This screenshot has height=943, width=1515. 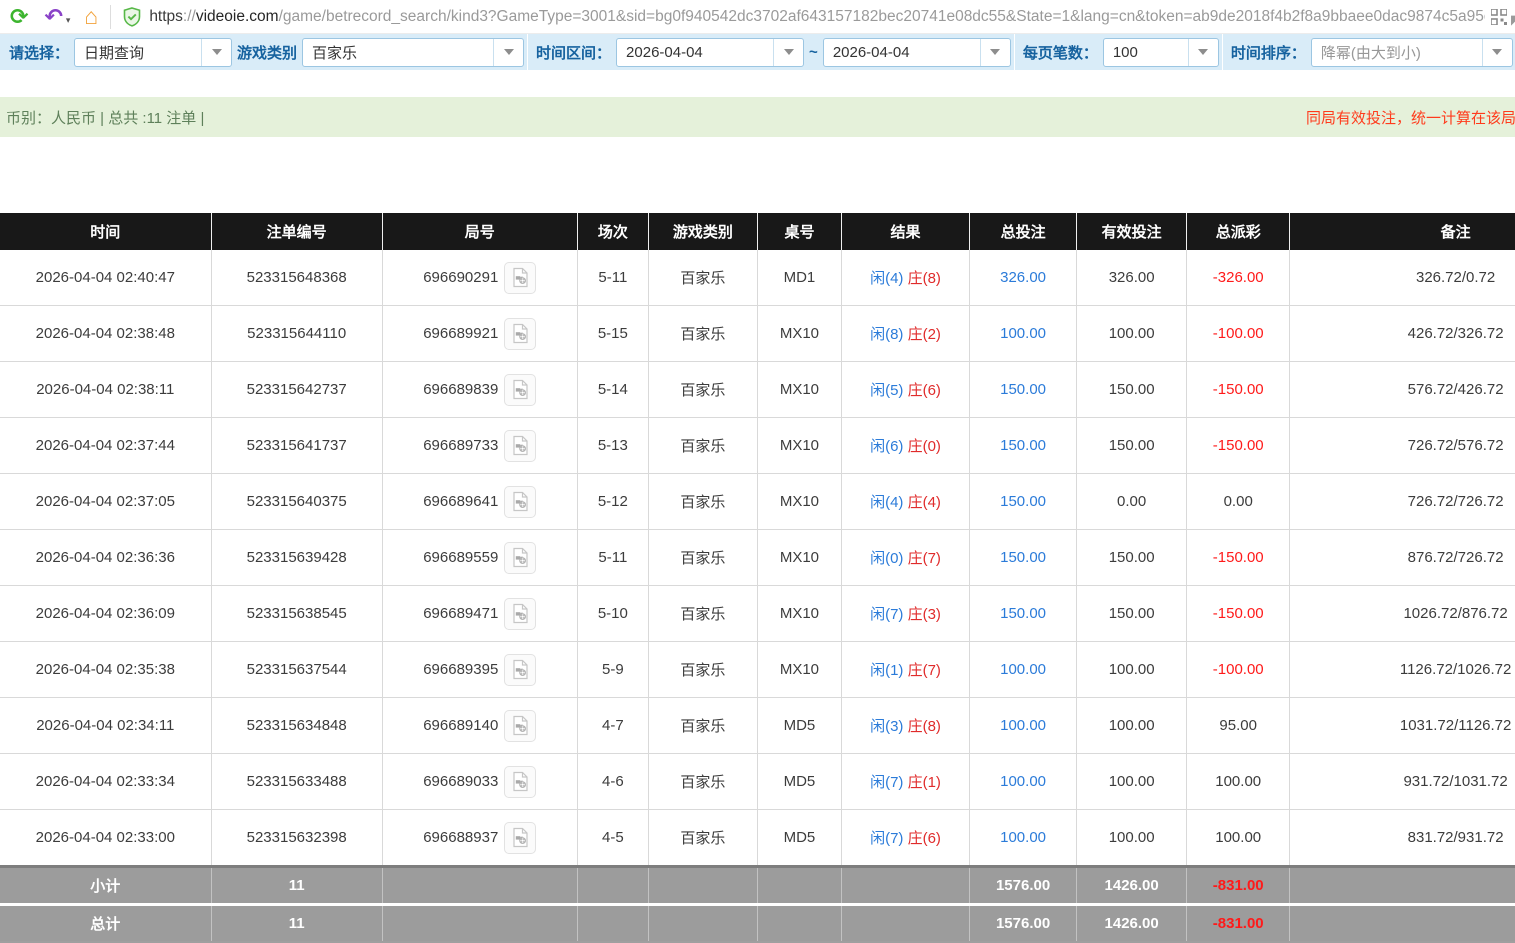 I want to click on cell-bet-id: 523315638545, so click(x=297, y=613).